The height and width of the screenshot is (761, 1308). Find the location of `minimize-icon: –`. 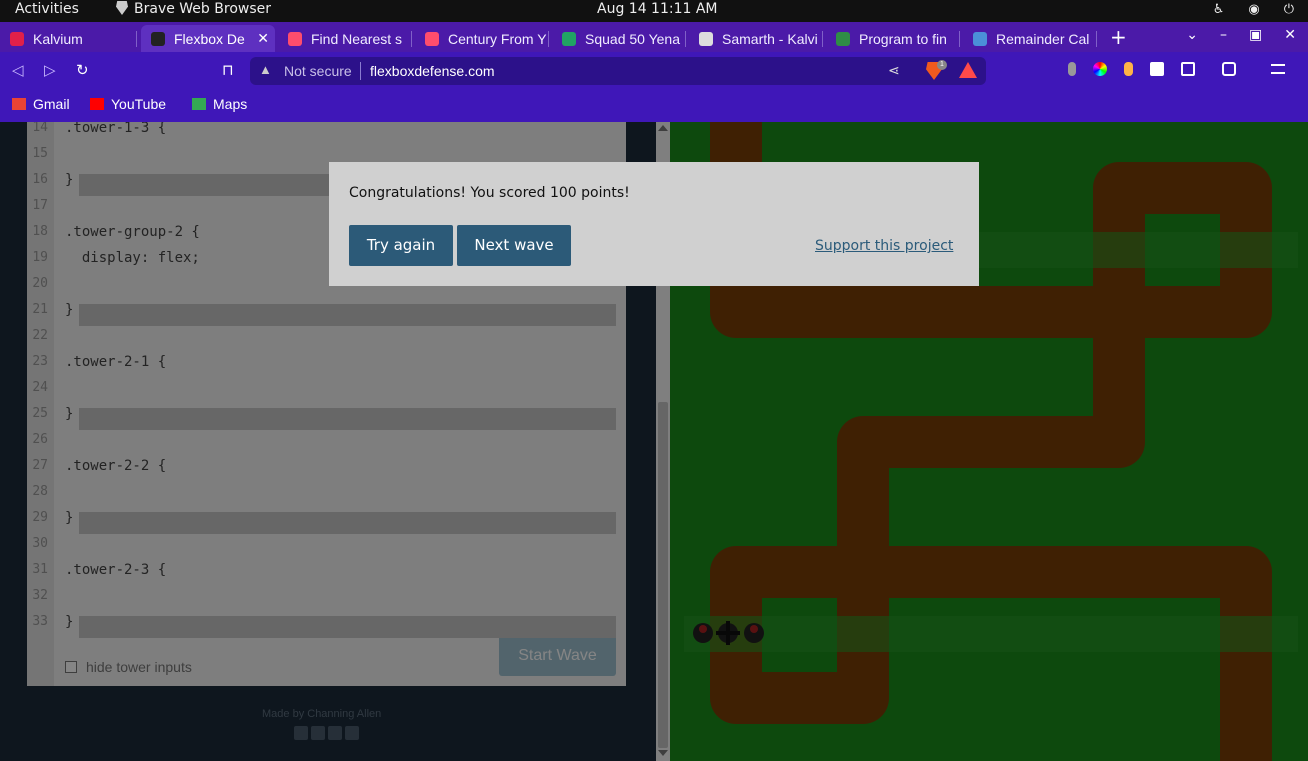

minimize-icon: – is located at coordinates (1223, 35).